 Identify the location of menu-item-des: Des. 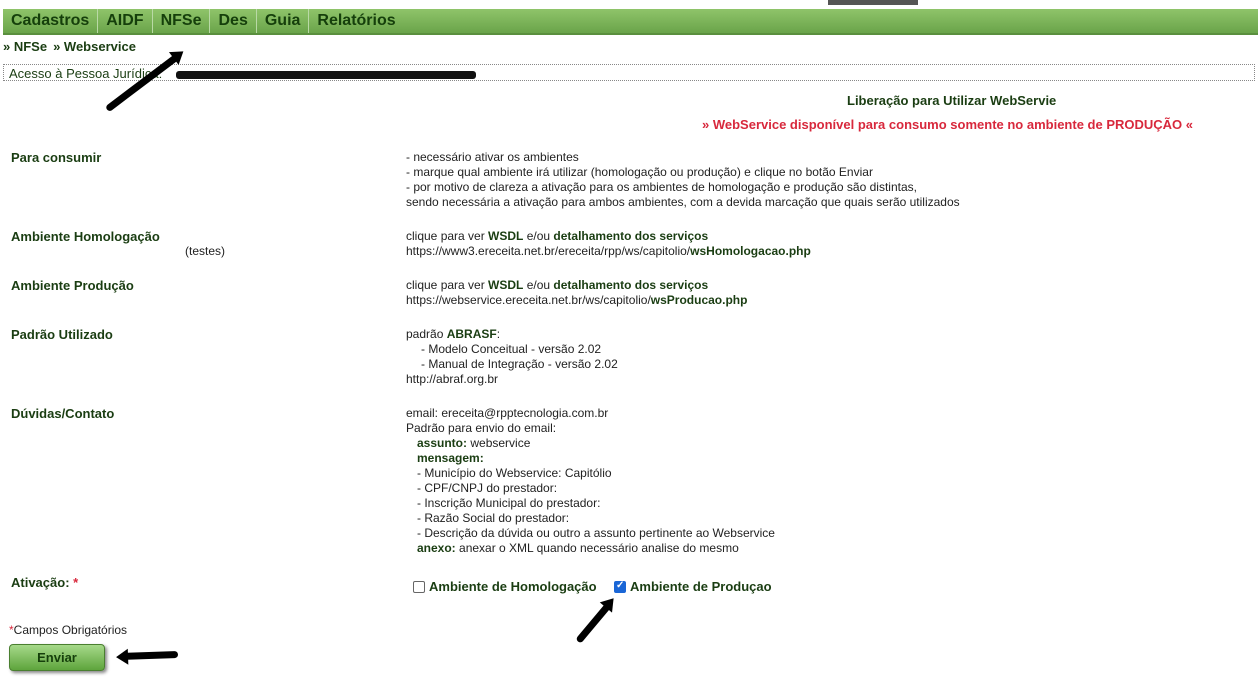
(233, 21).